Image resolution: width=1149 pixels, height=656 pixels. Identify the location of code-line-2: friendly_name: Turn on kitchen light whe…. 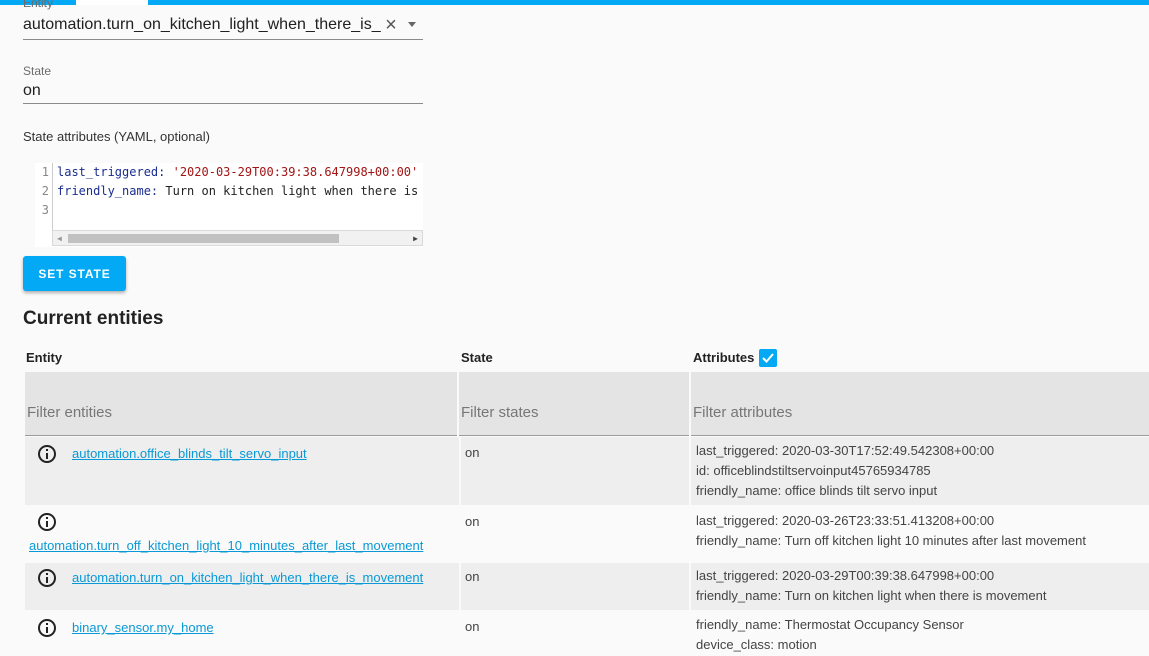
(240, 191).